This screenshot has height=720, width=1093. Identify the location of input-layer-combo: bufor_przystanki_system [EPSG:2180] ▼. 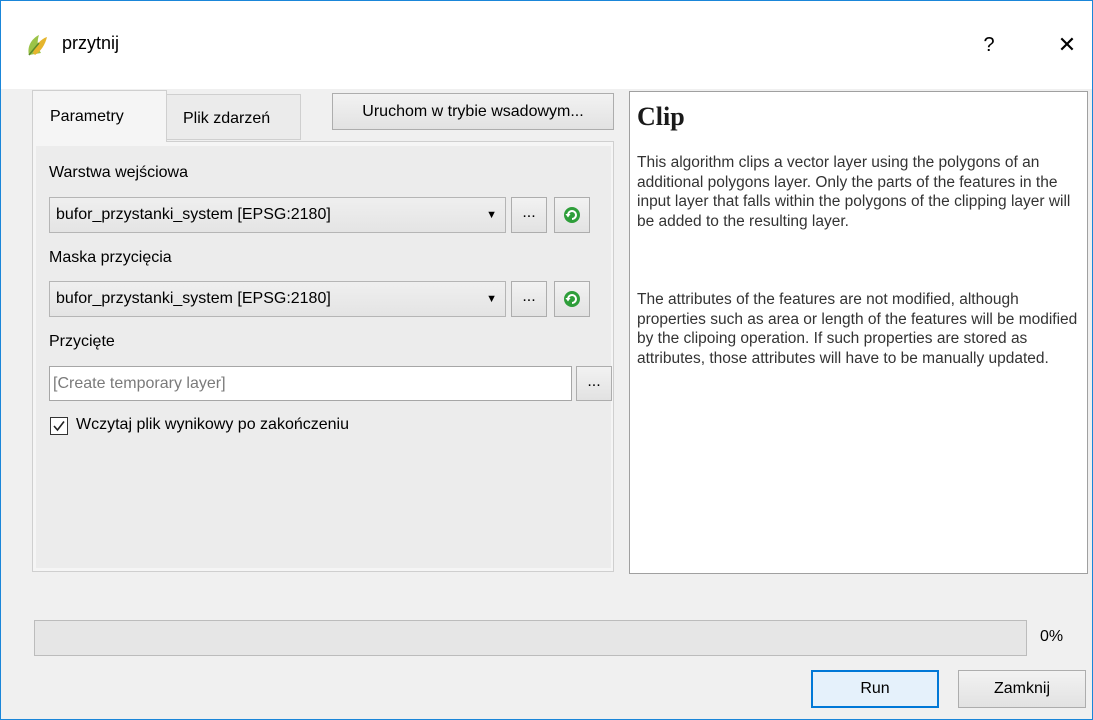
(277, 215).